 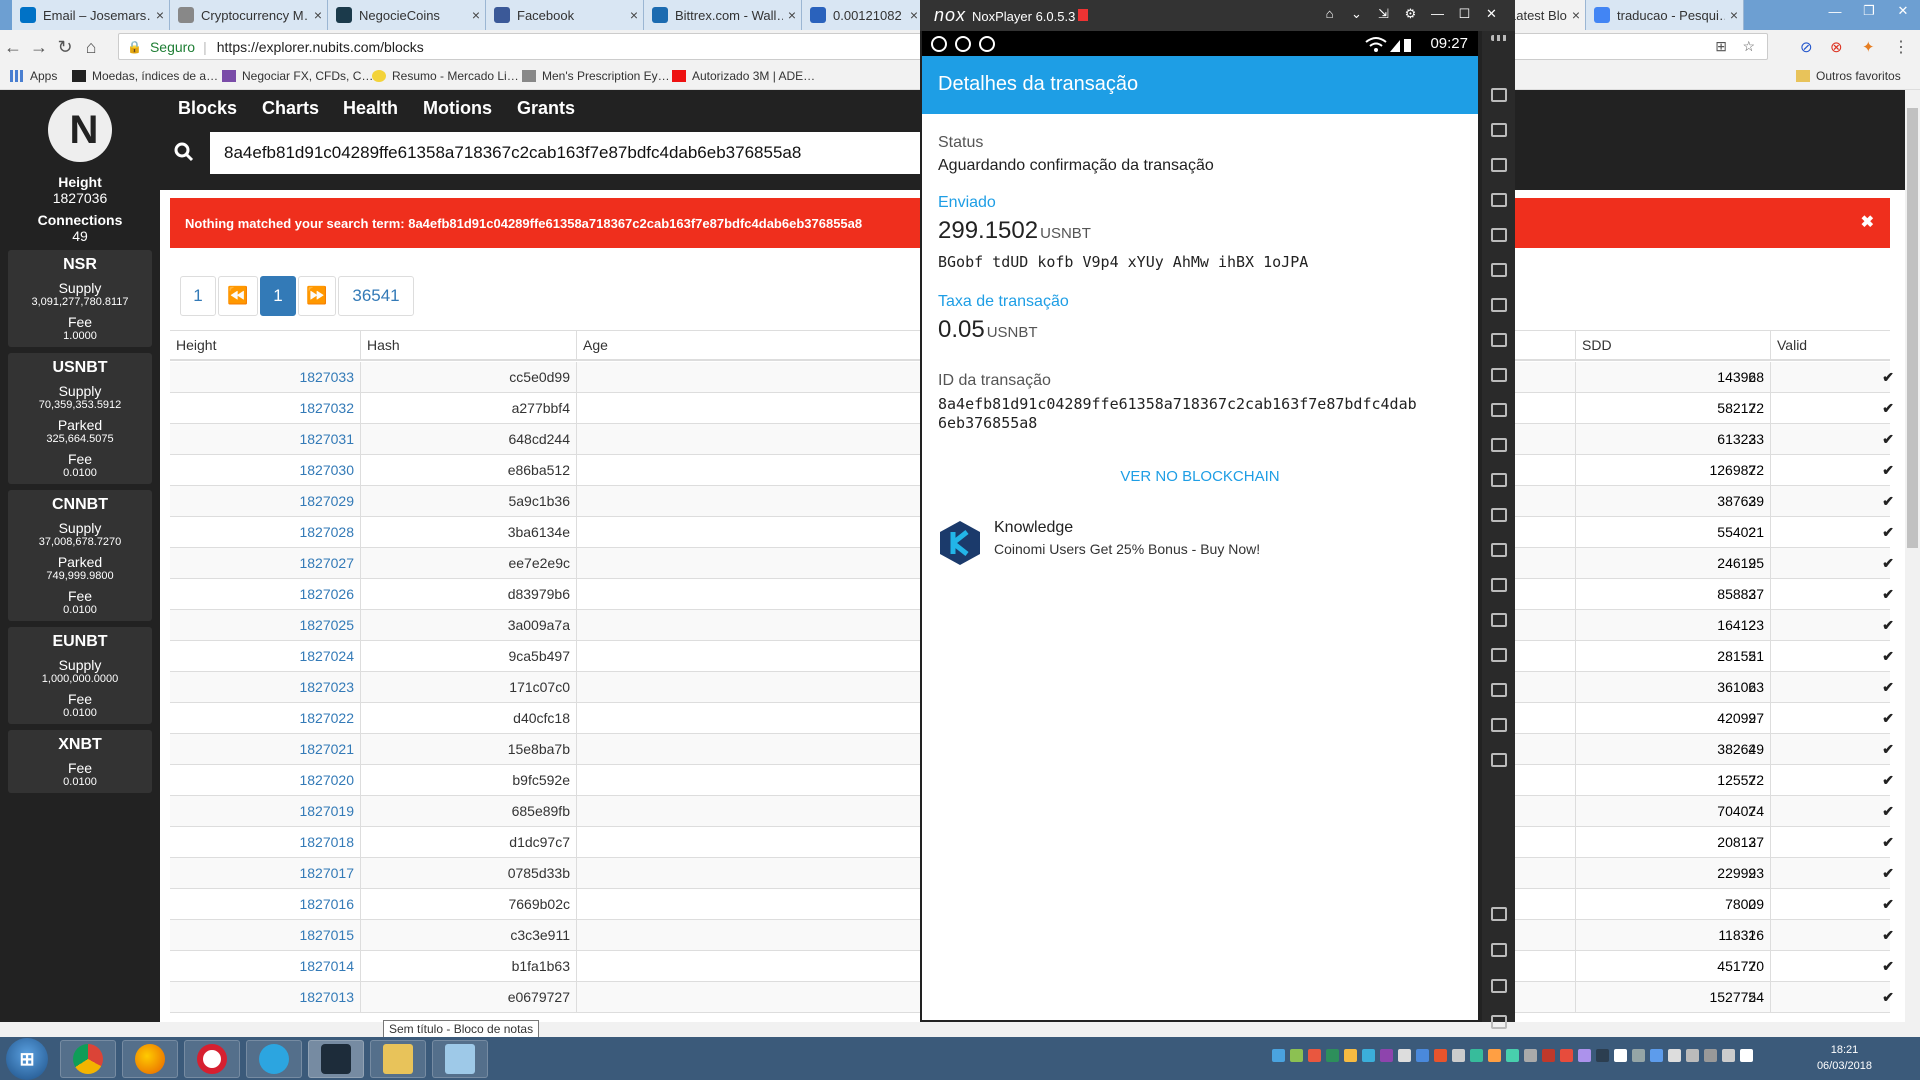 I want to click on extension-block-icon: ⊘, so click(x=1806, y=47).